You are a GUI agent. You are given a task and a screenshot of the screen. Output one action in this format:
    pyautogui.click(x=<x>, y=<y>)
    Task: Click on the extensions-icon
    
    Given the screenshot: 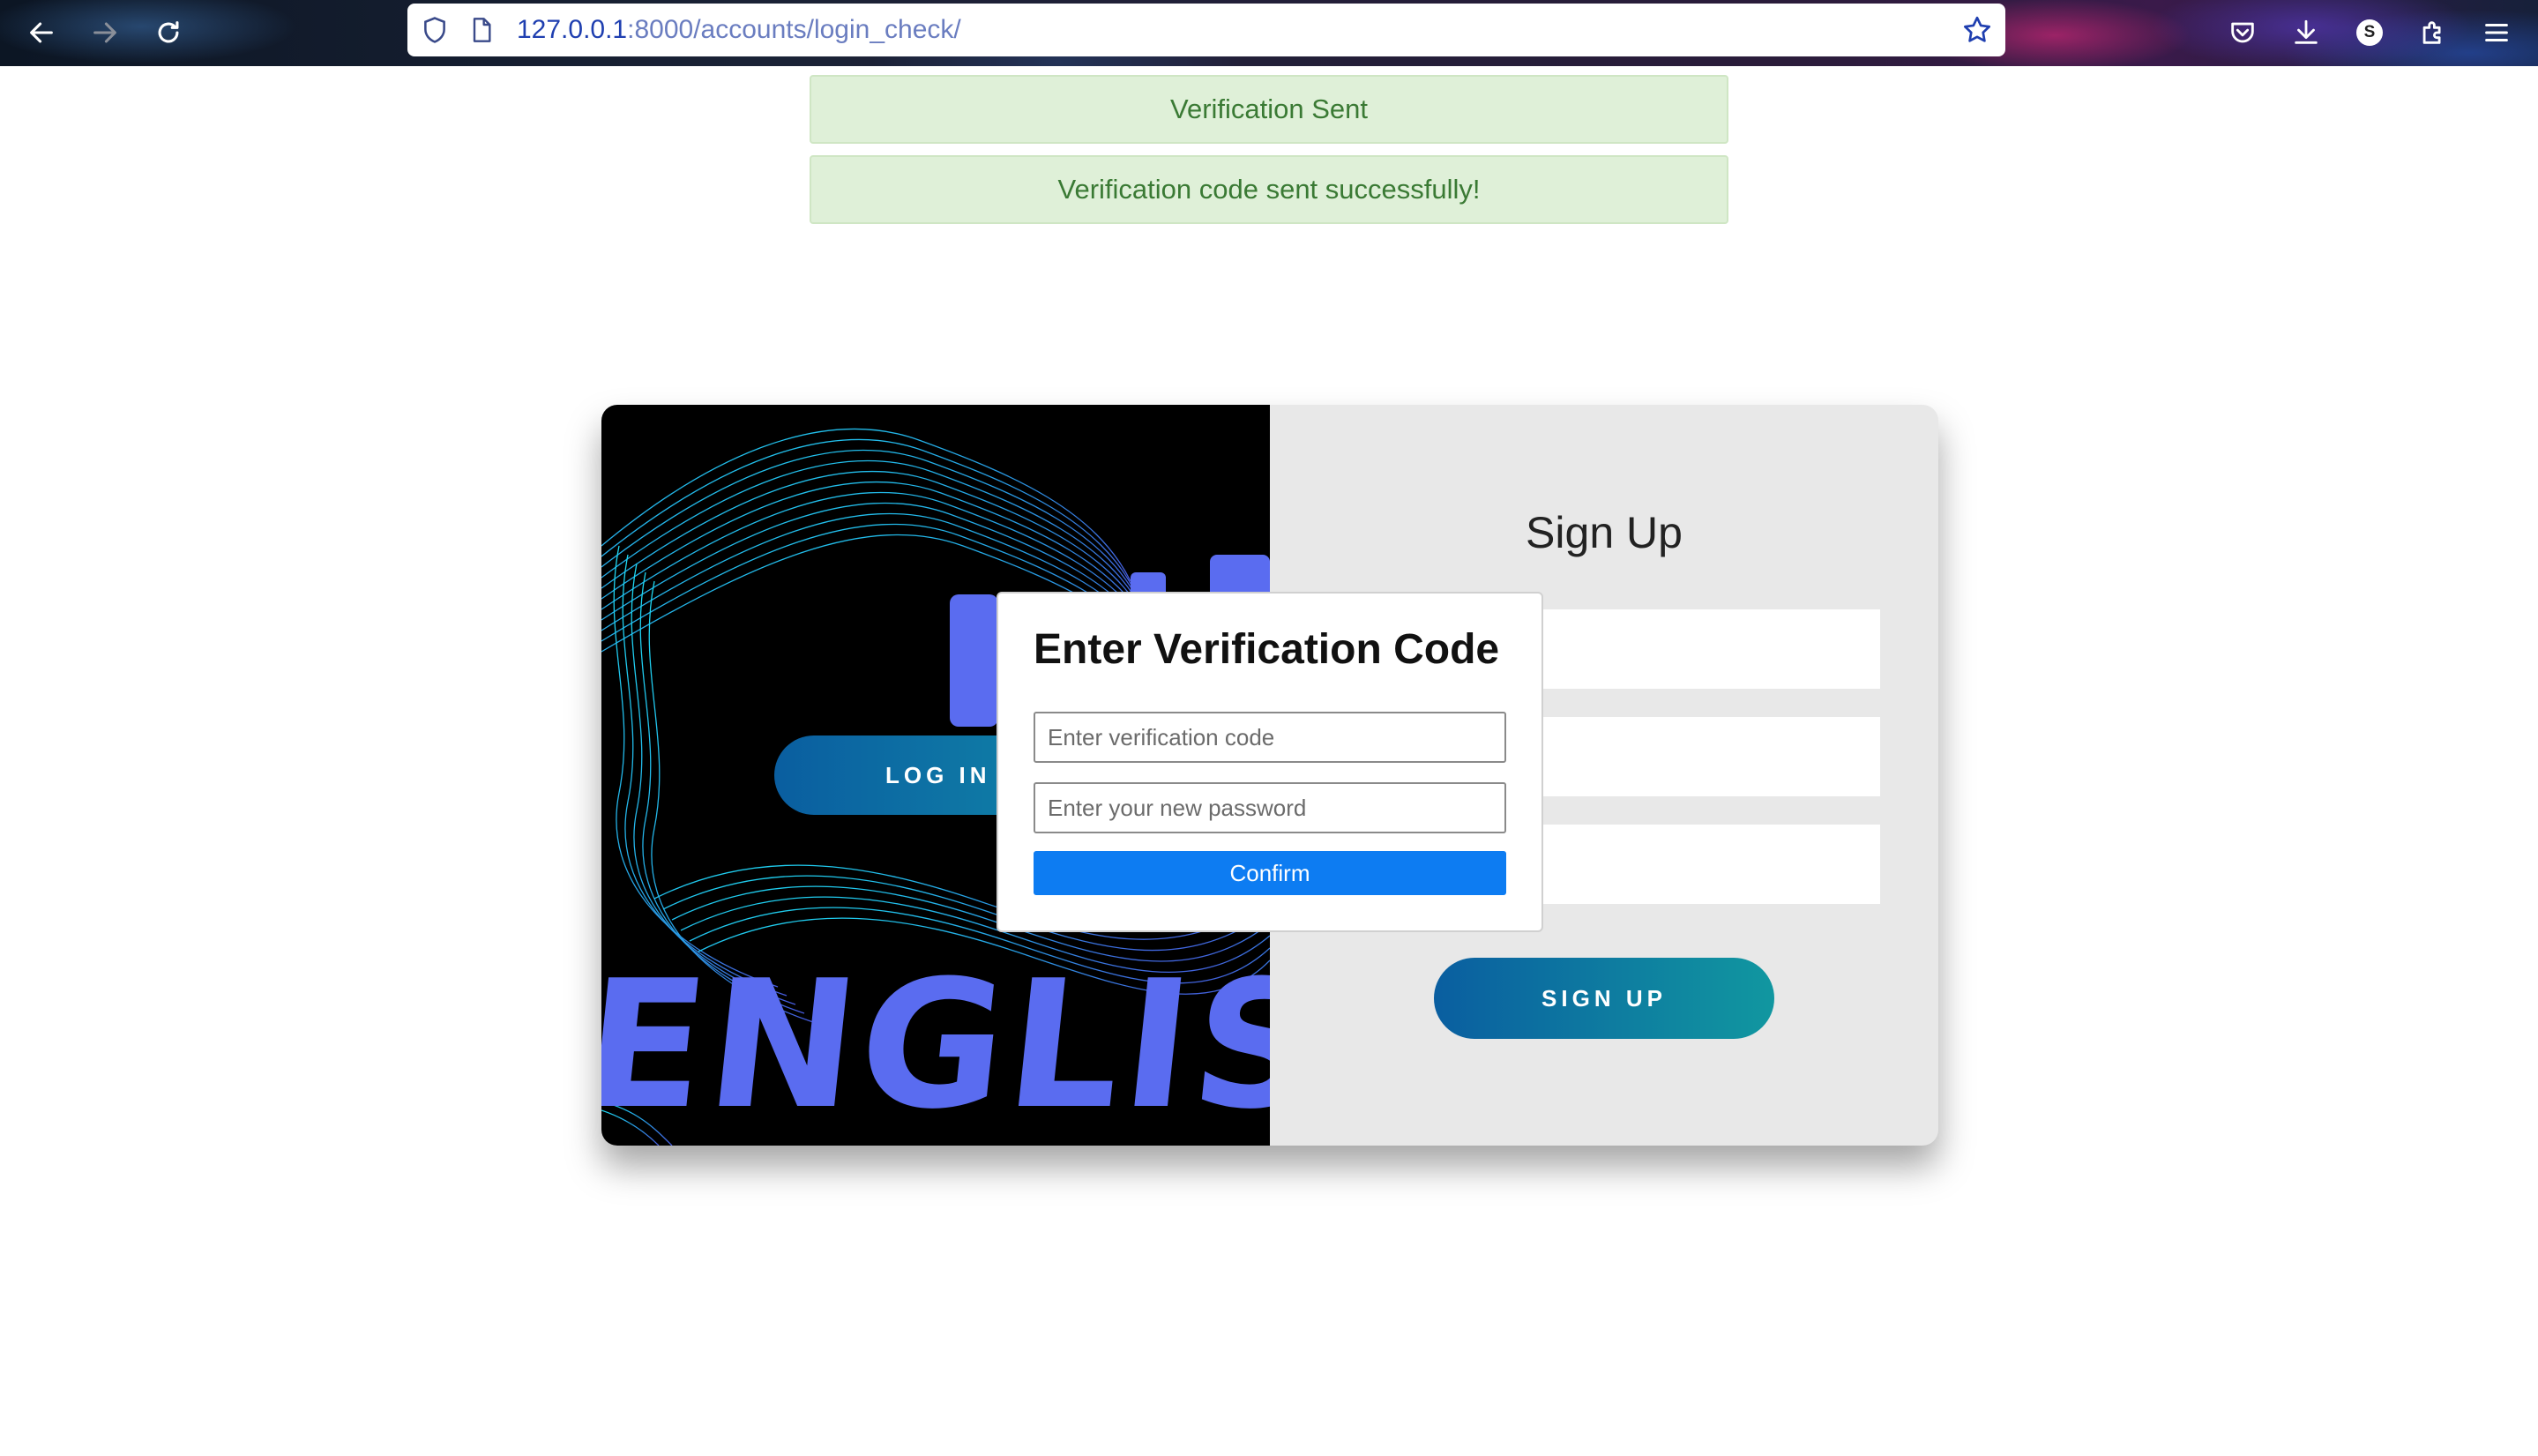 What is the action you would take?
    pyautogui.click(x=2431, y=32)
    